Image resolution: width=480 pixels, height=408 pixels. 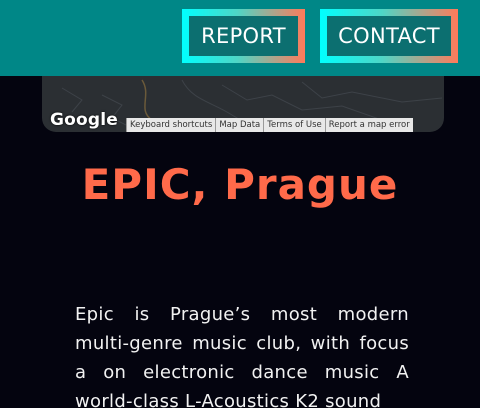 I want to click on report-map-error-link: Report a map error, so click(x=368, y=125).